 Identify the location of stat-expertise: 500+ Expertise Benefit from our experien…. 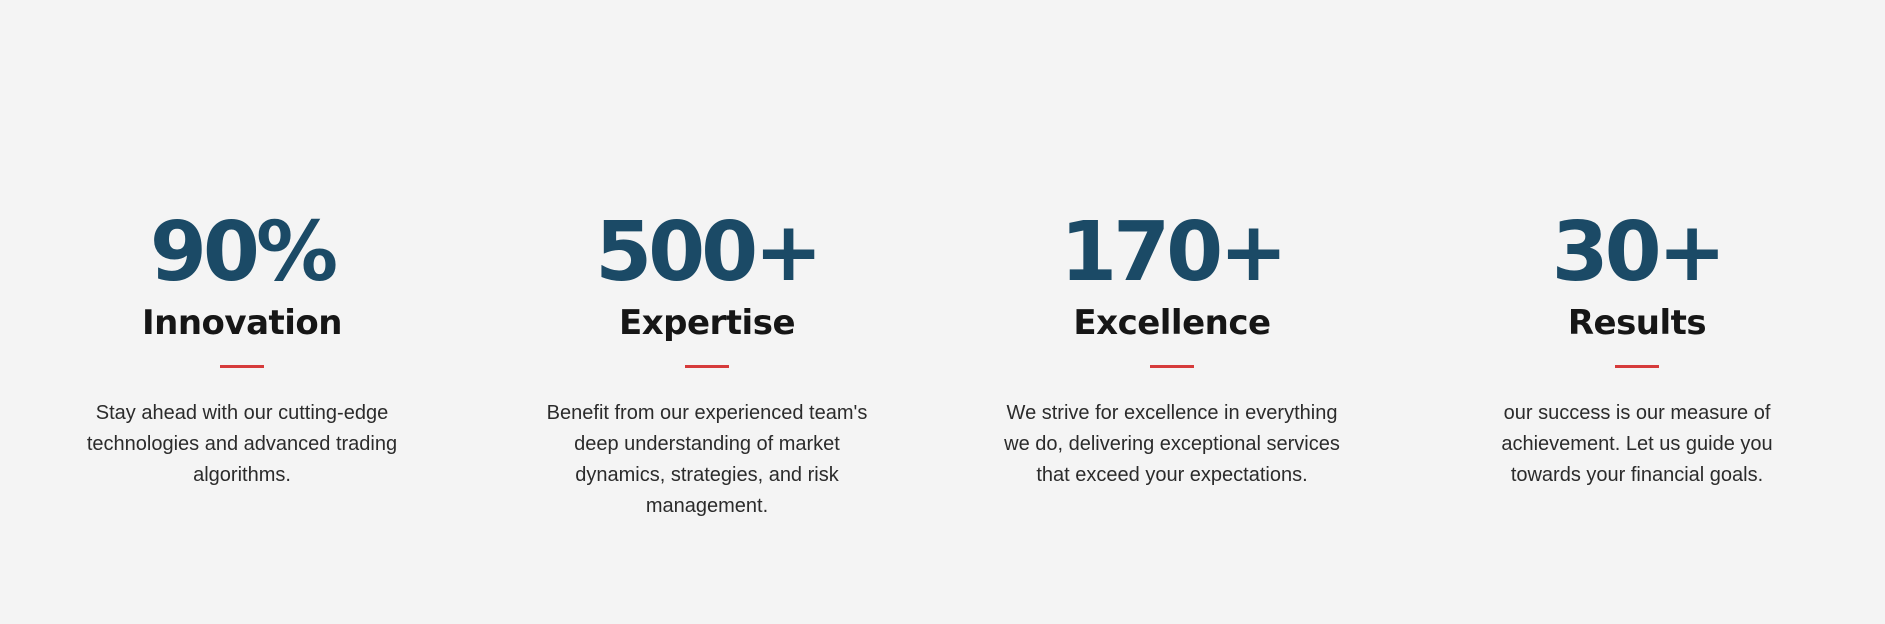
(707, 363).